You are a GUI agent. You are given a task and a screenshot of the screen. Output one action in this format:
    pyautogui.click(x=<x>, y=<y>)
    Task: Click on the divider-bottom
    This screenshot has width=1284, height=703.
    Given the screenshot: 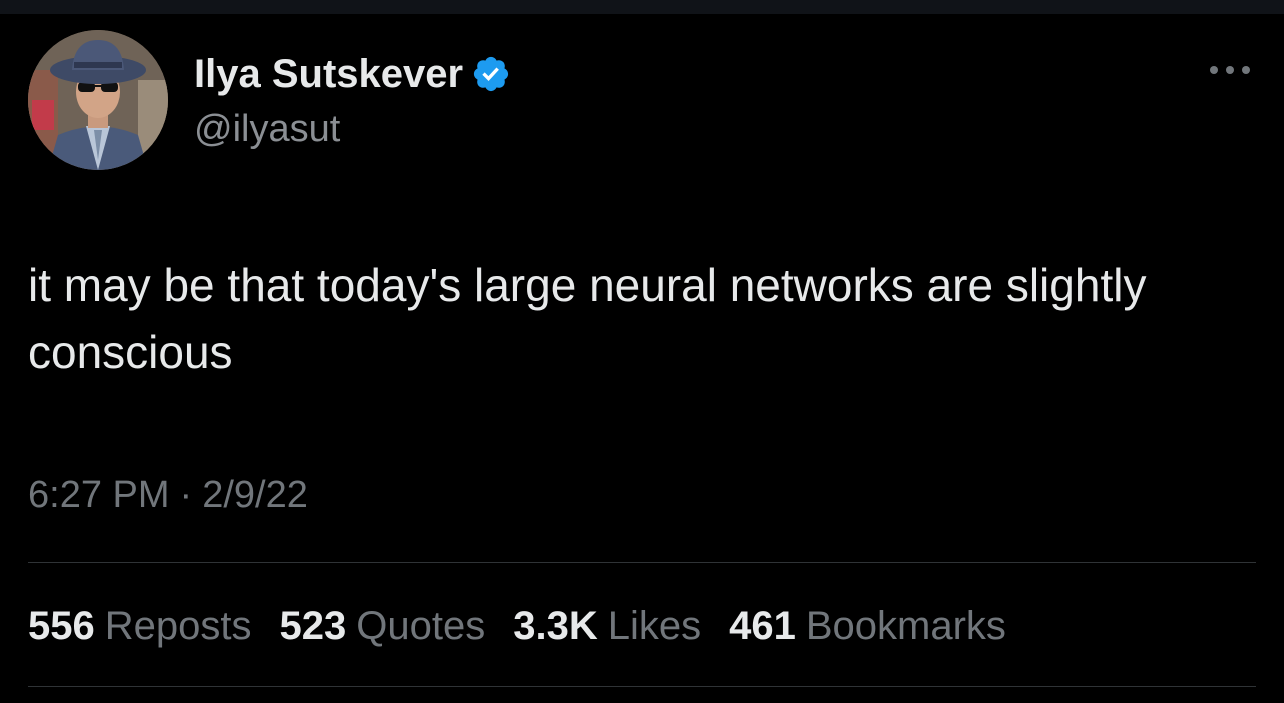 What is the action you would take?
    pyautogui.click(x=642, y=686)
    